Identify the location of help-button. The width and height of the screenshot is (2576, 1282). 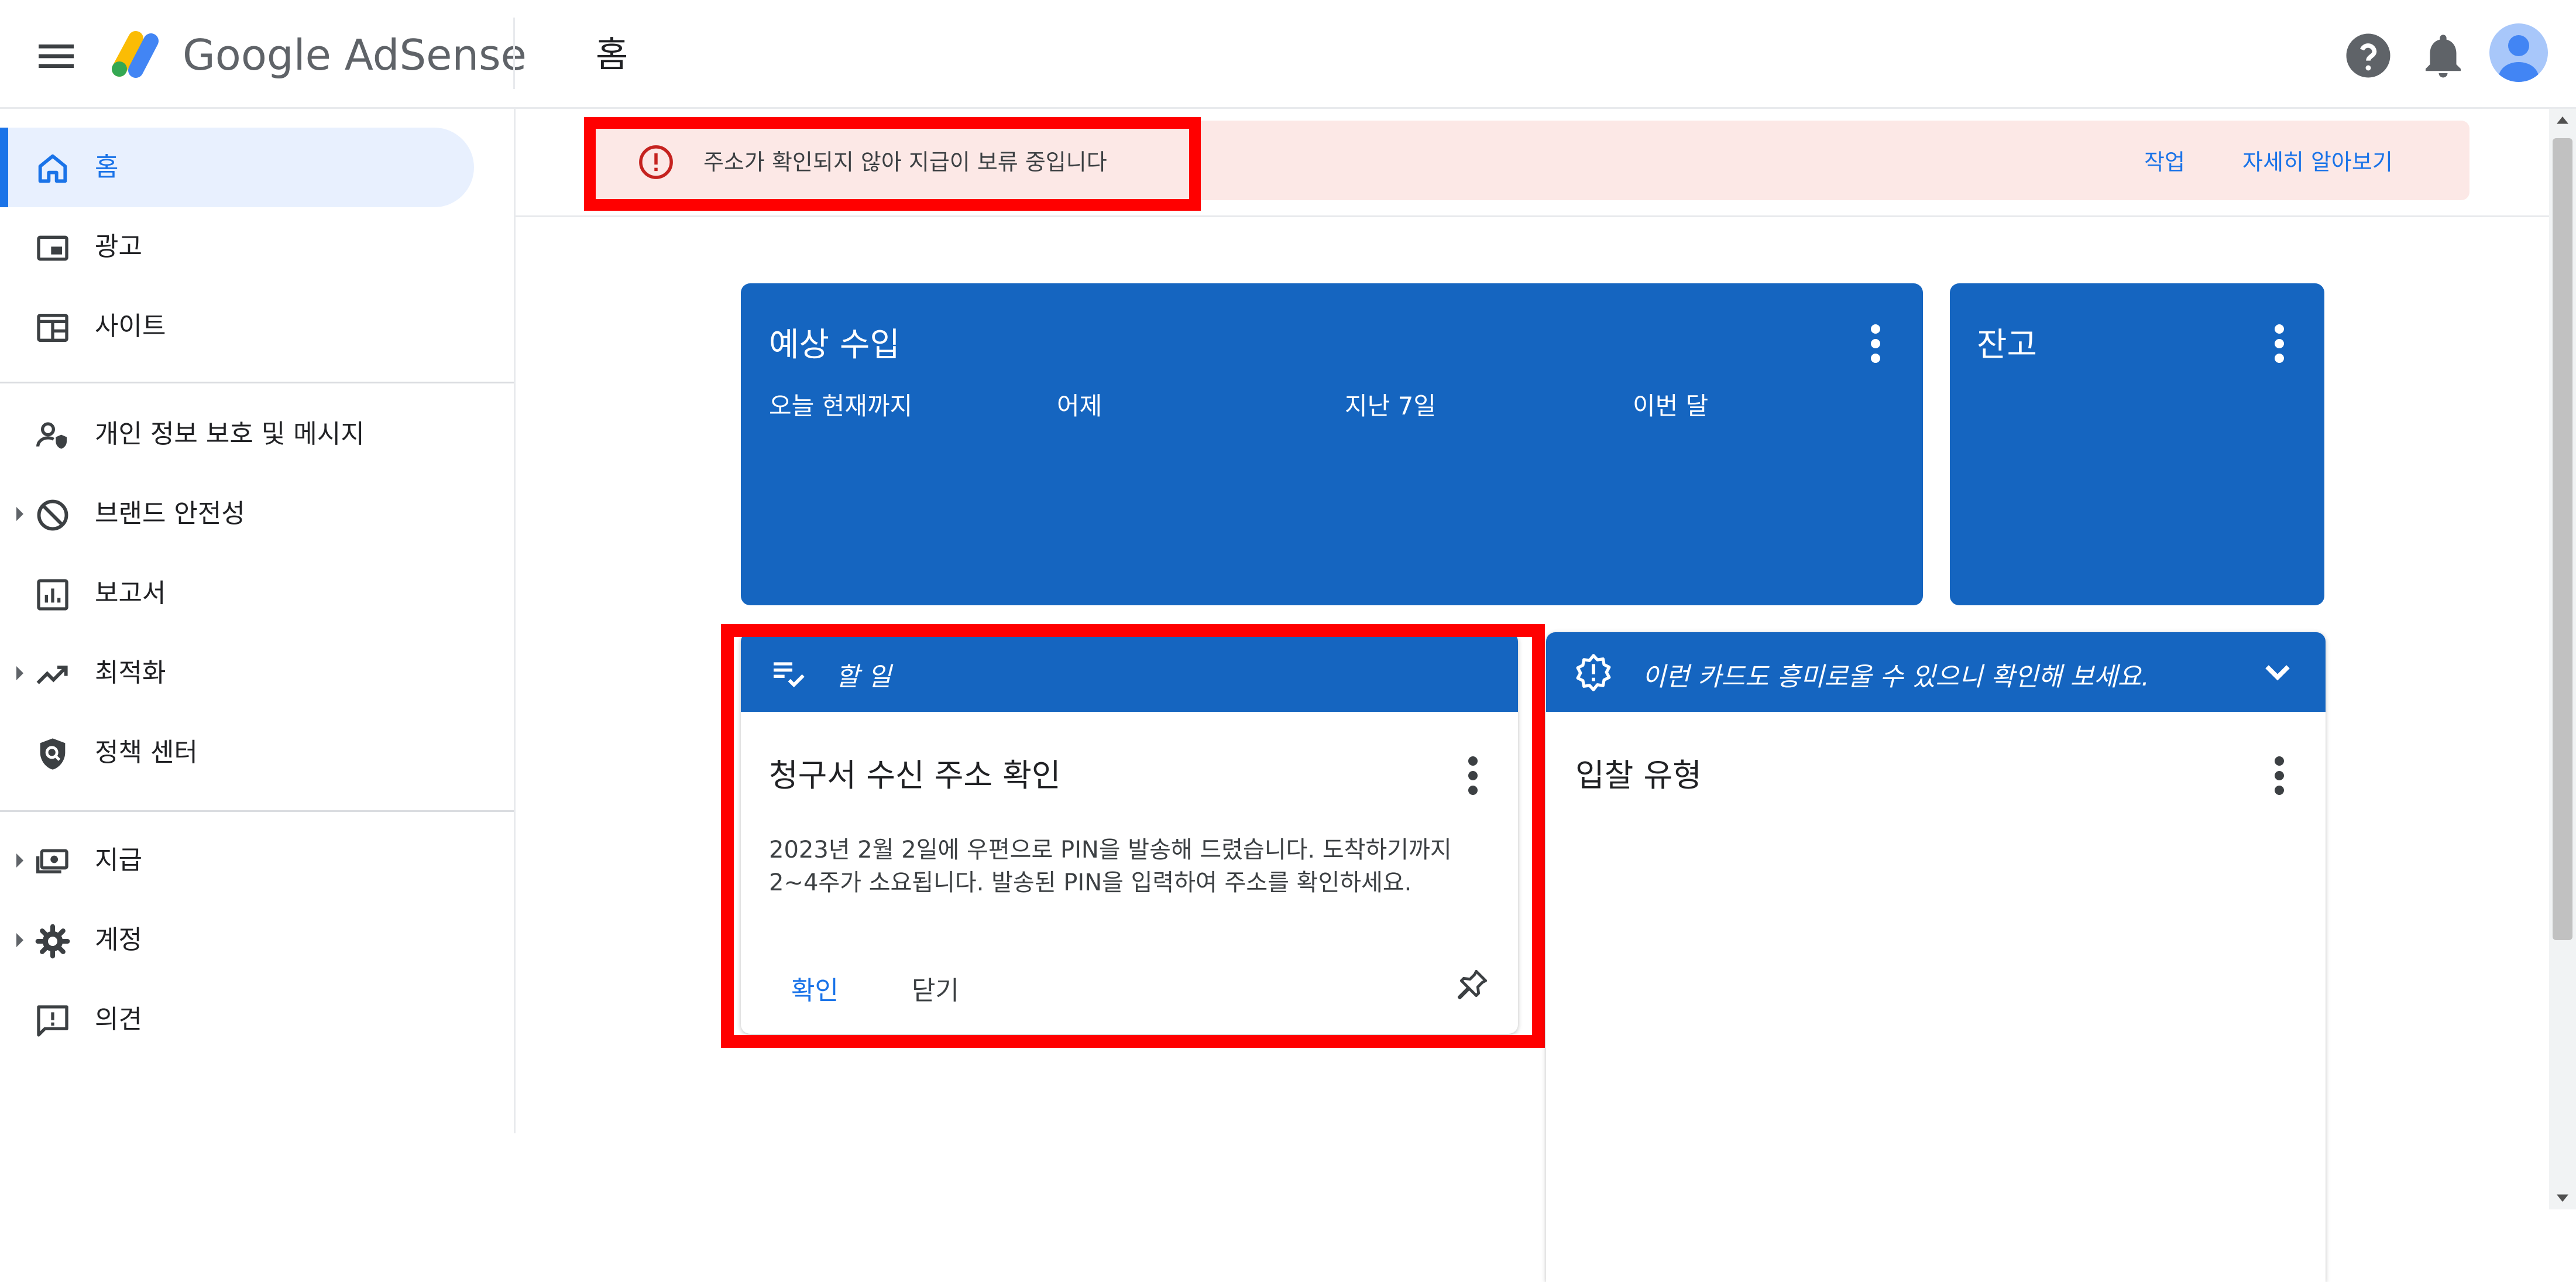
(2368, 55).